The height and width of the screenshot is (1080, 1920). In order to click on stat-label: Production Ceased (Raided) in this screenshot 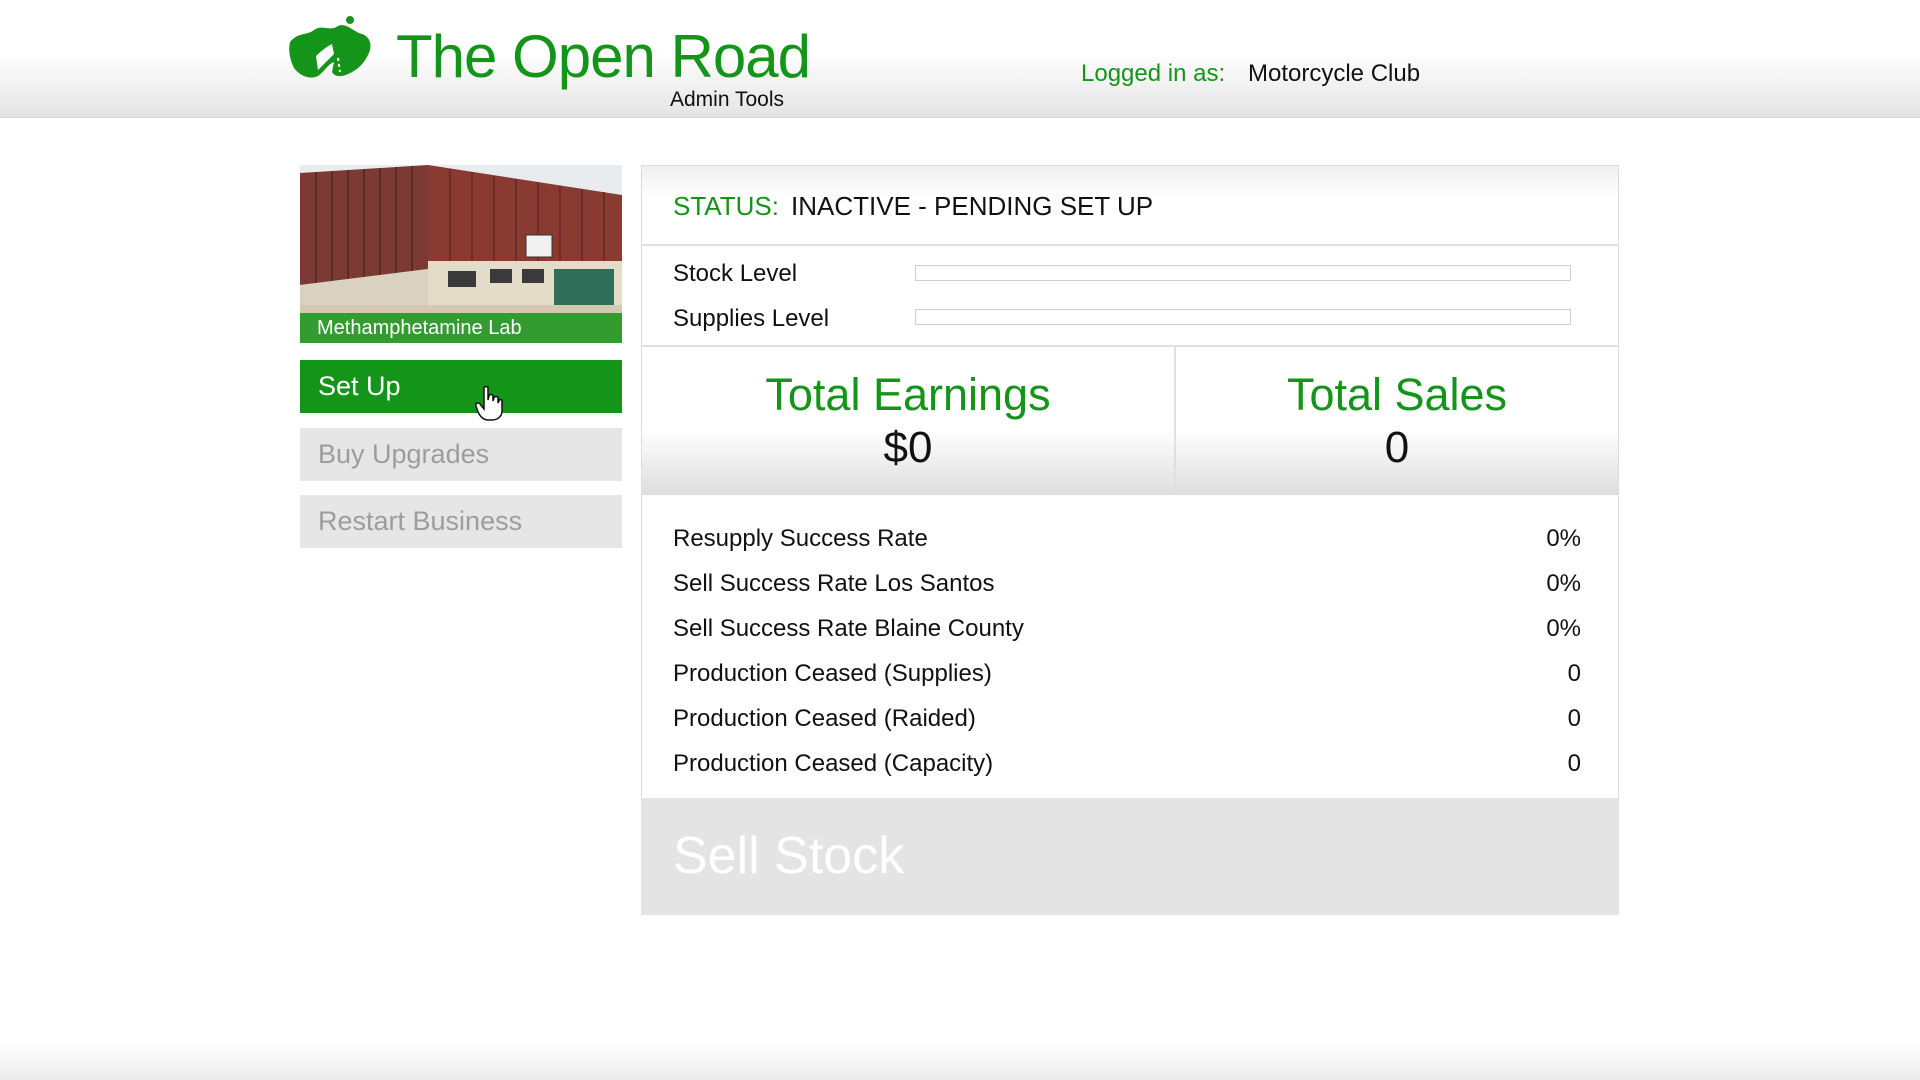, I will do `click(824, 718)`.